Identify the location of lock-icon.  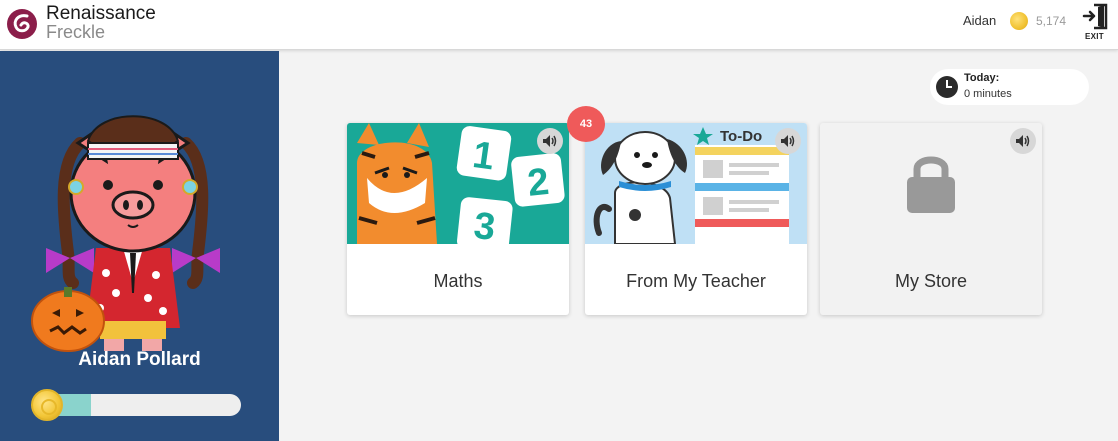
(931, 184).